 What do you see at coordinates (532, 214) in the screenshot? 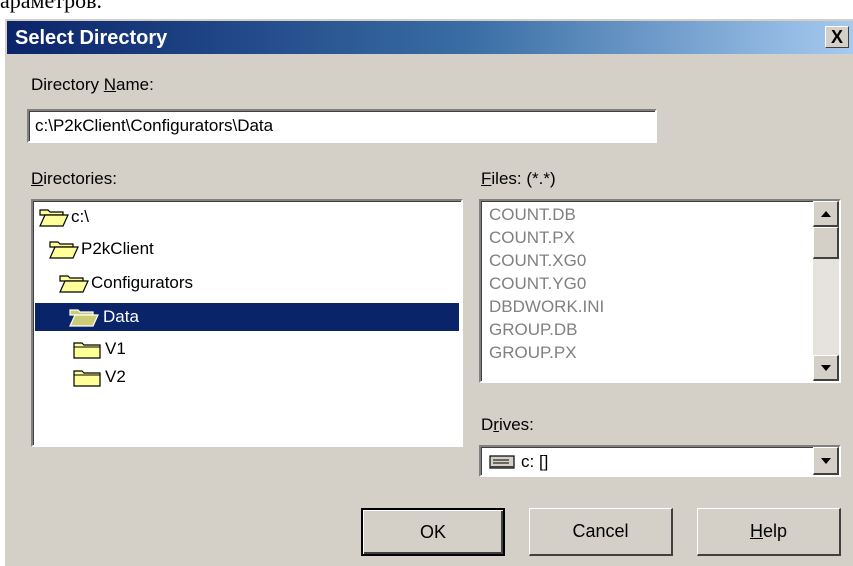
I see `file-item: COUNT.DB` at bounding box center [532, 214].